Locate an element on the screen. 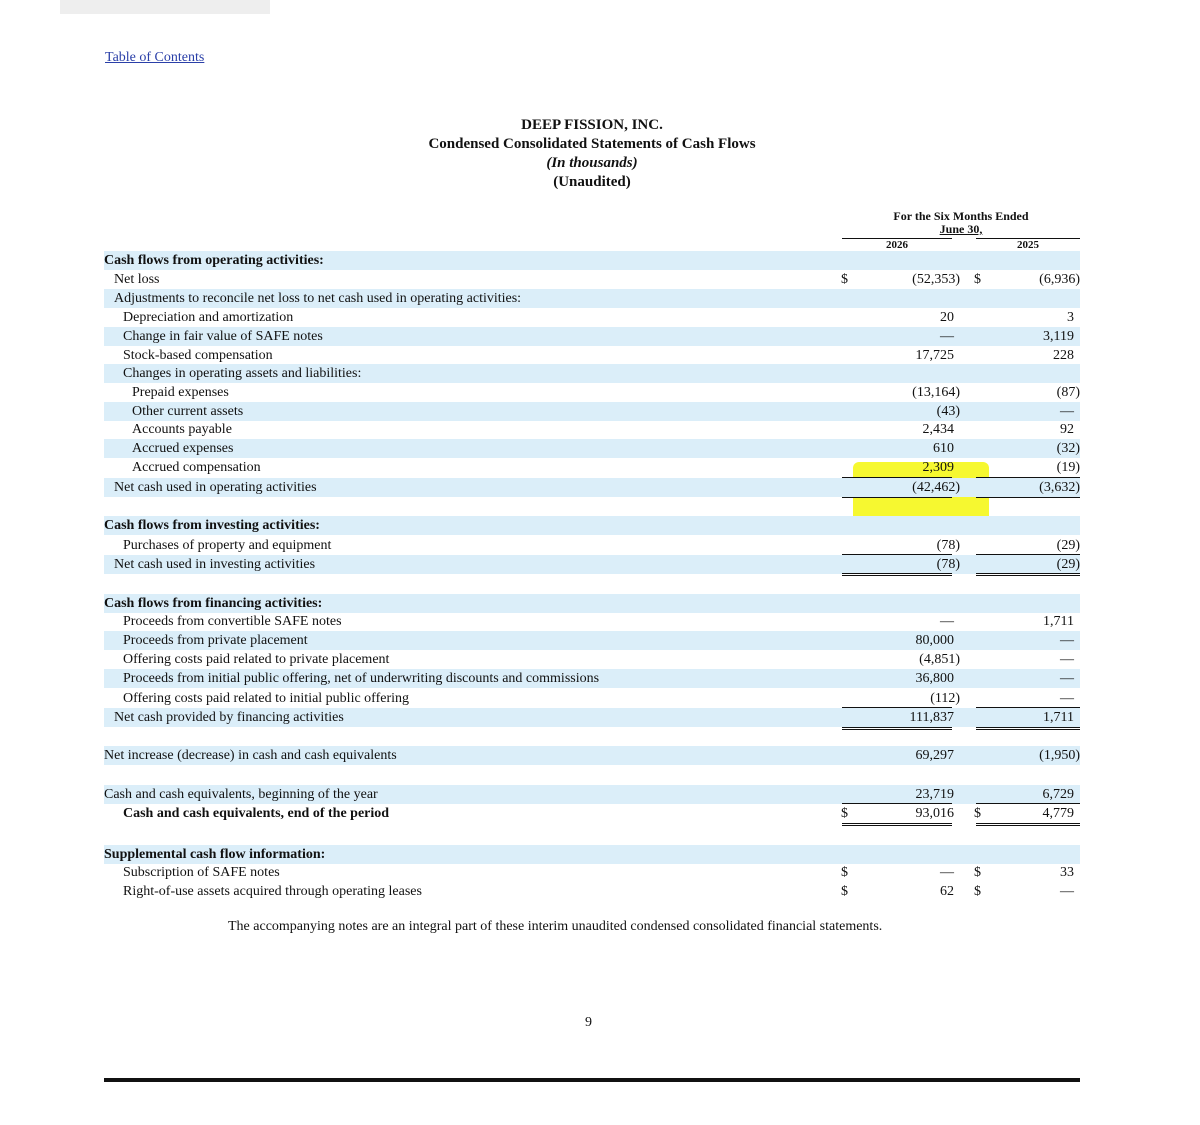  row-label: Prepaid expenses is located at coordinates (180, 392).